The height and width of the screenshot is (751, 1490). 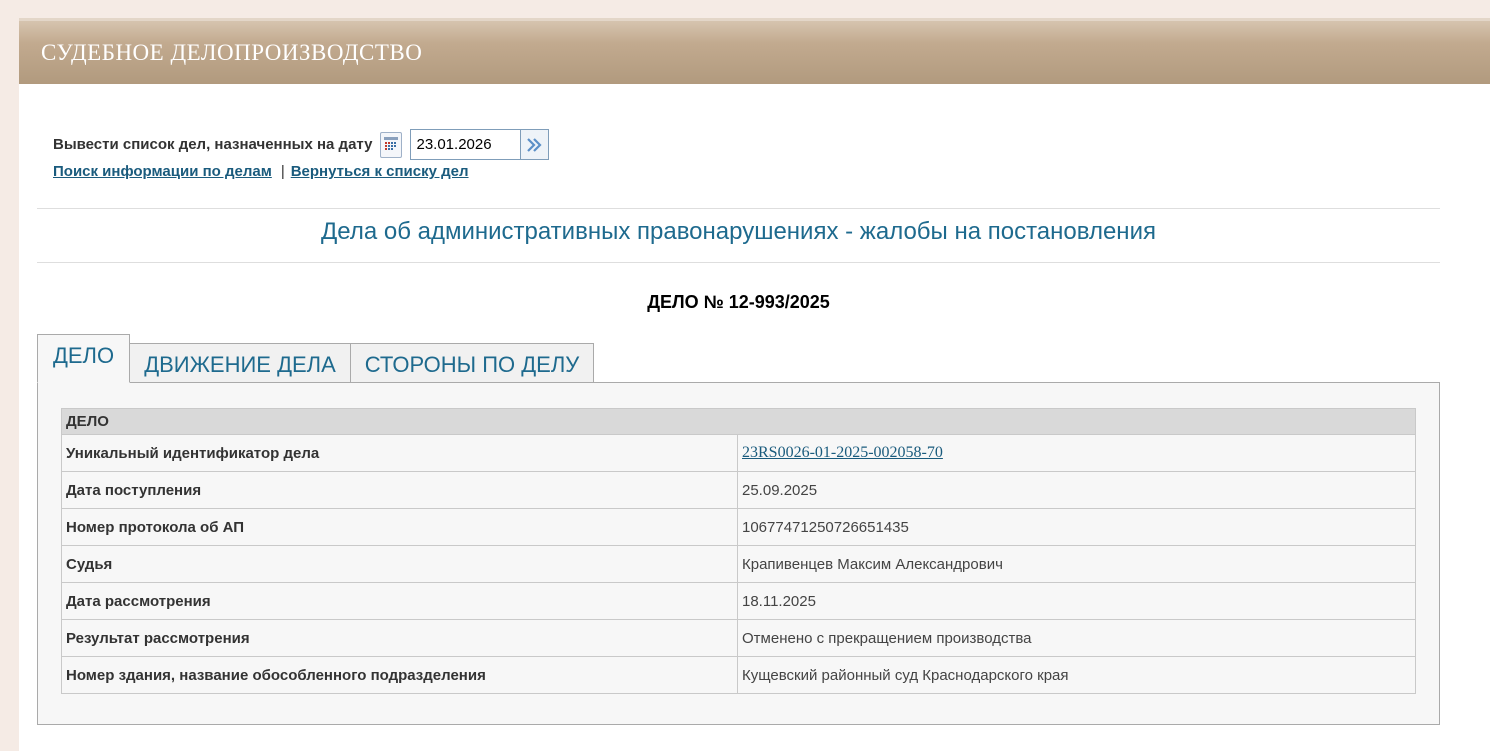 I want to click on row-label: Уникальный идентификатор дела, so click(x=399, y=453).